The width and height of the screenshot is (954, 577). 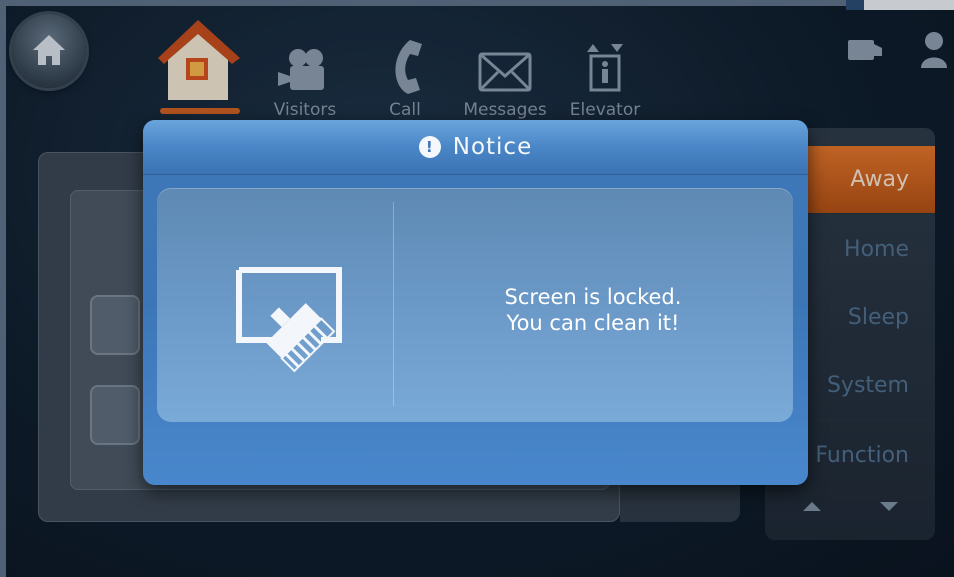 I want to click on dialog-header: ! Notice, so click(x=475, y=147).